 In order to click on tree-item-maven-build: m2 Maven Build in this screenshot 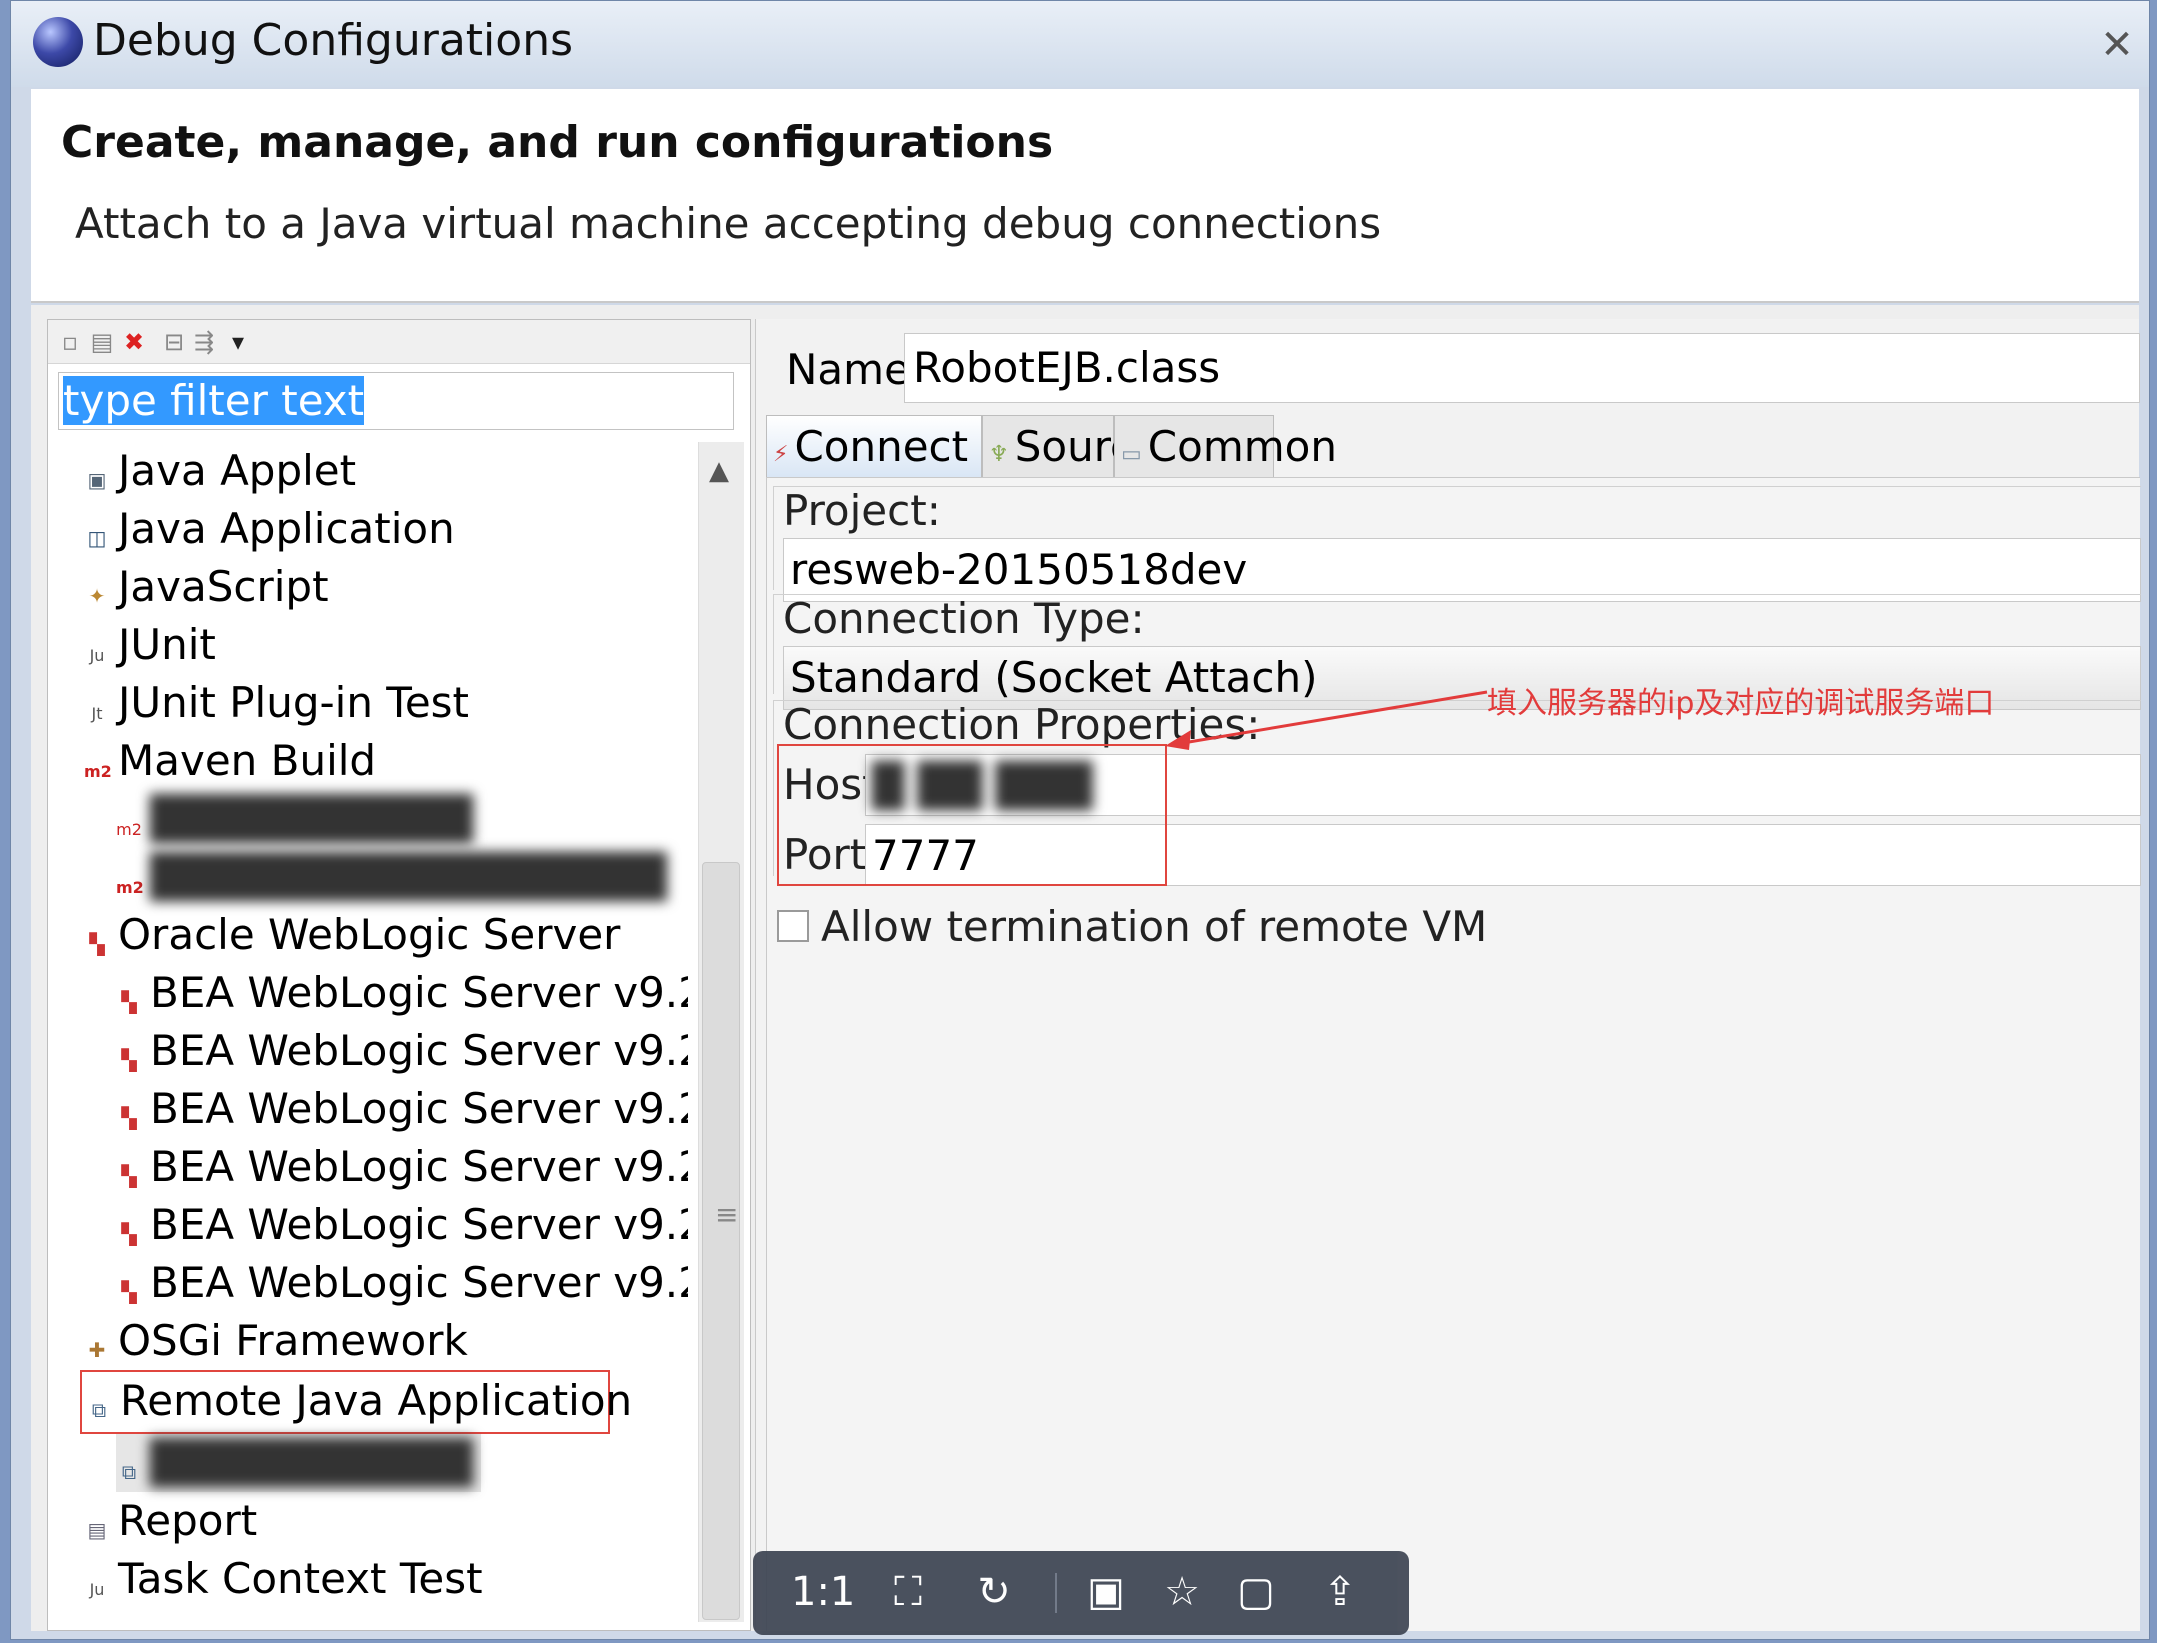, I will do `click(230, 761)`.